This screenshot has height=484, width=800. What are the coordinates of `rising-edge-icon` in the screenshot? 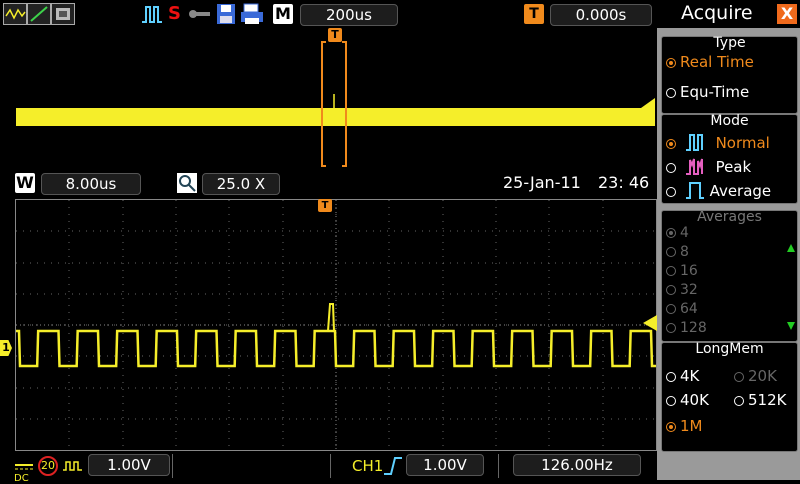 It's located at (393, 466).